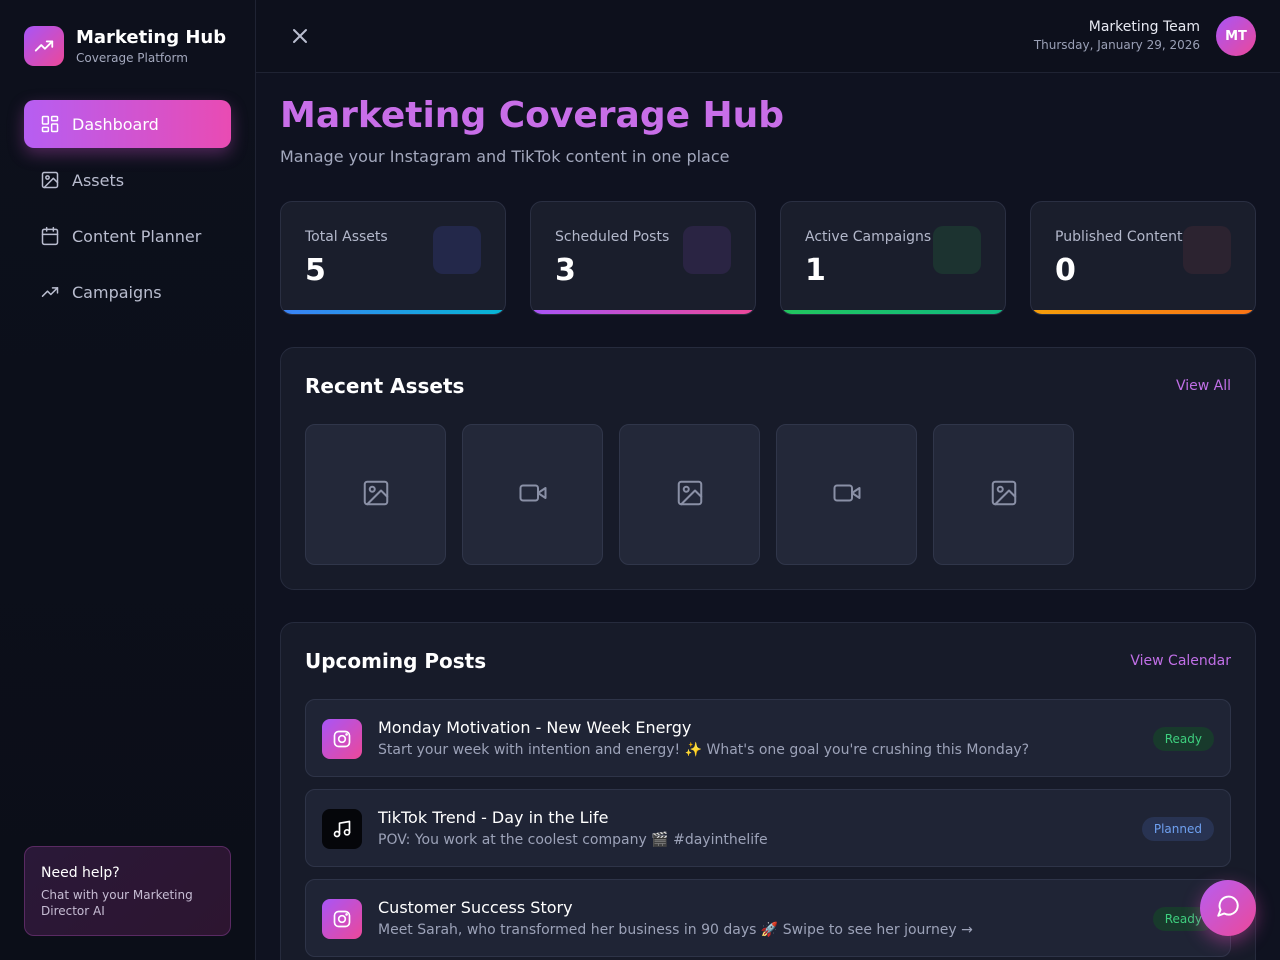 The image size is (1280, 960). What do you see at coordinates (385, 386) in the screenshot?
I see `section-title: Recent Assets` at bounding box center [385, 386].